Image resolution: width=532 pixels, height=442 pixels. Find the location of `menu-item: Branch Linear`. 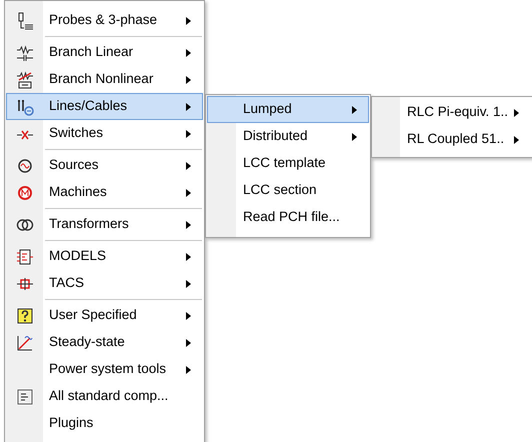

menu-item: Branch Linear is located at coordinates (104, 52).